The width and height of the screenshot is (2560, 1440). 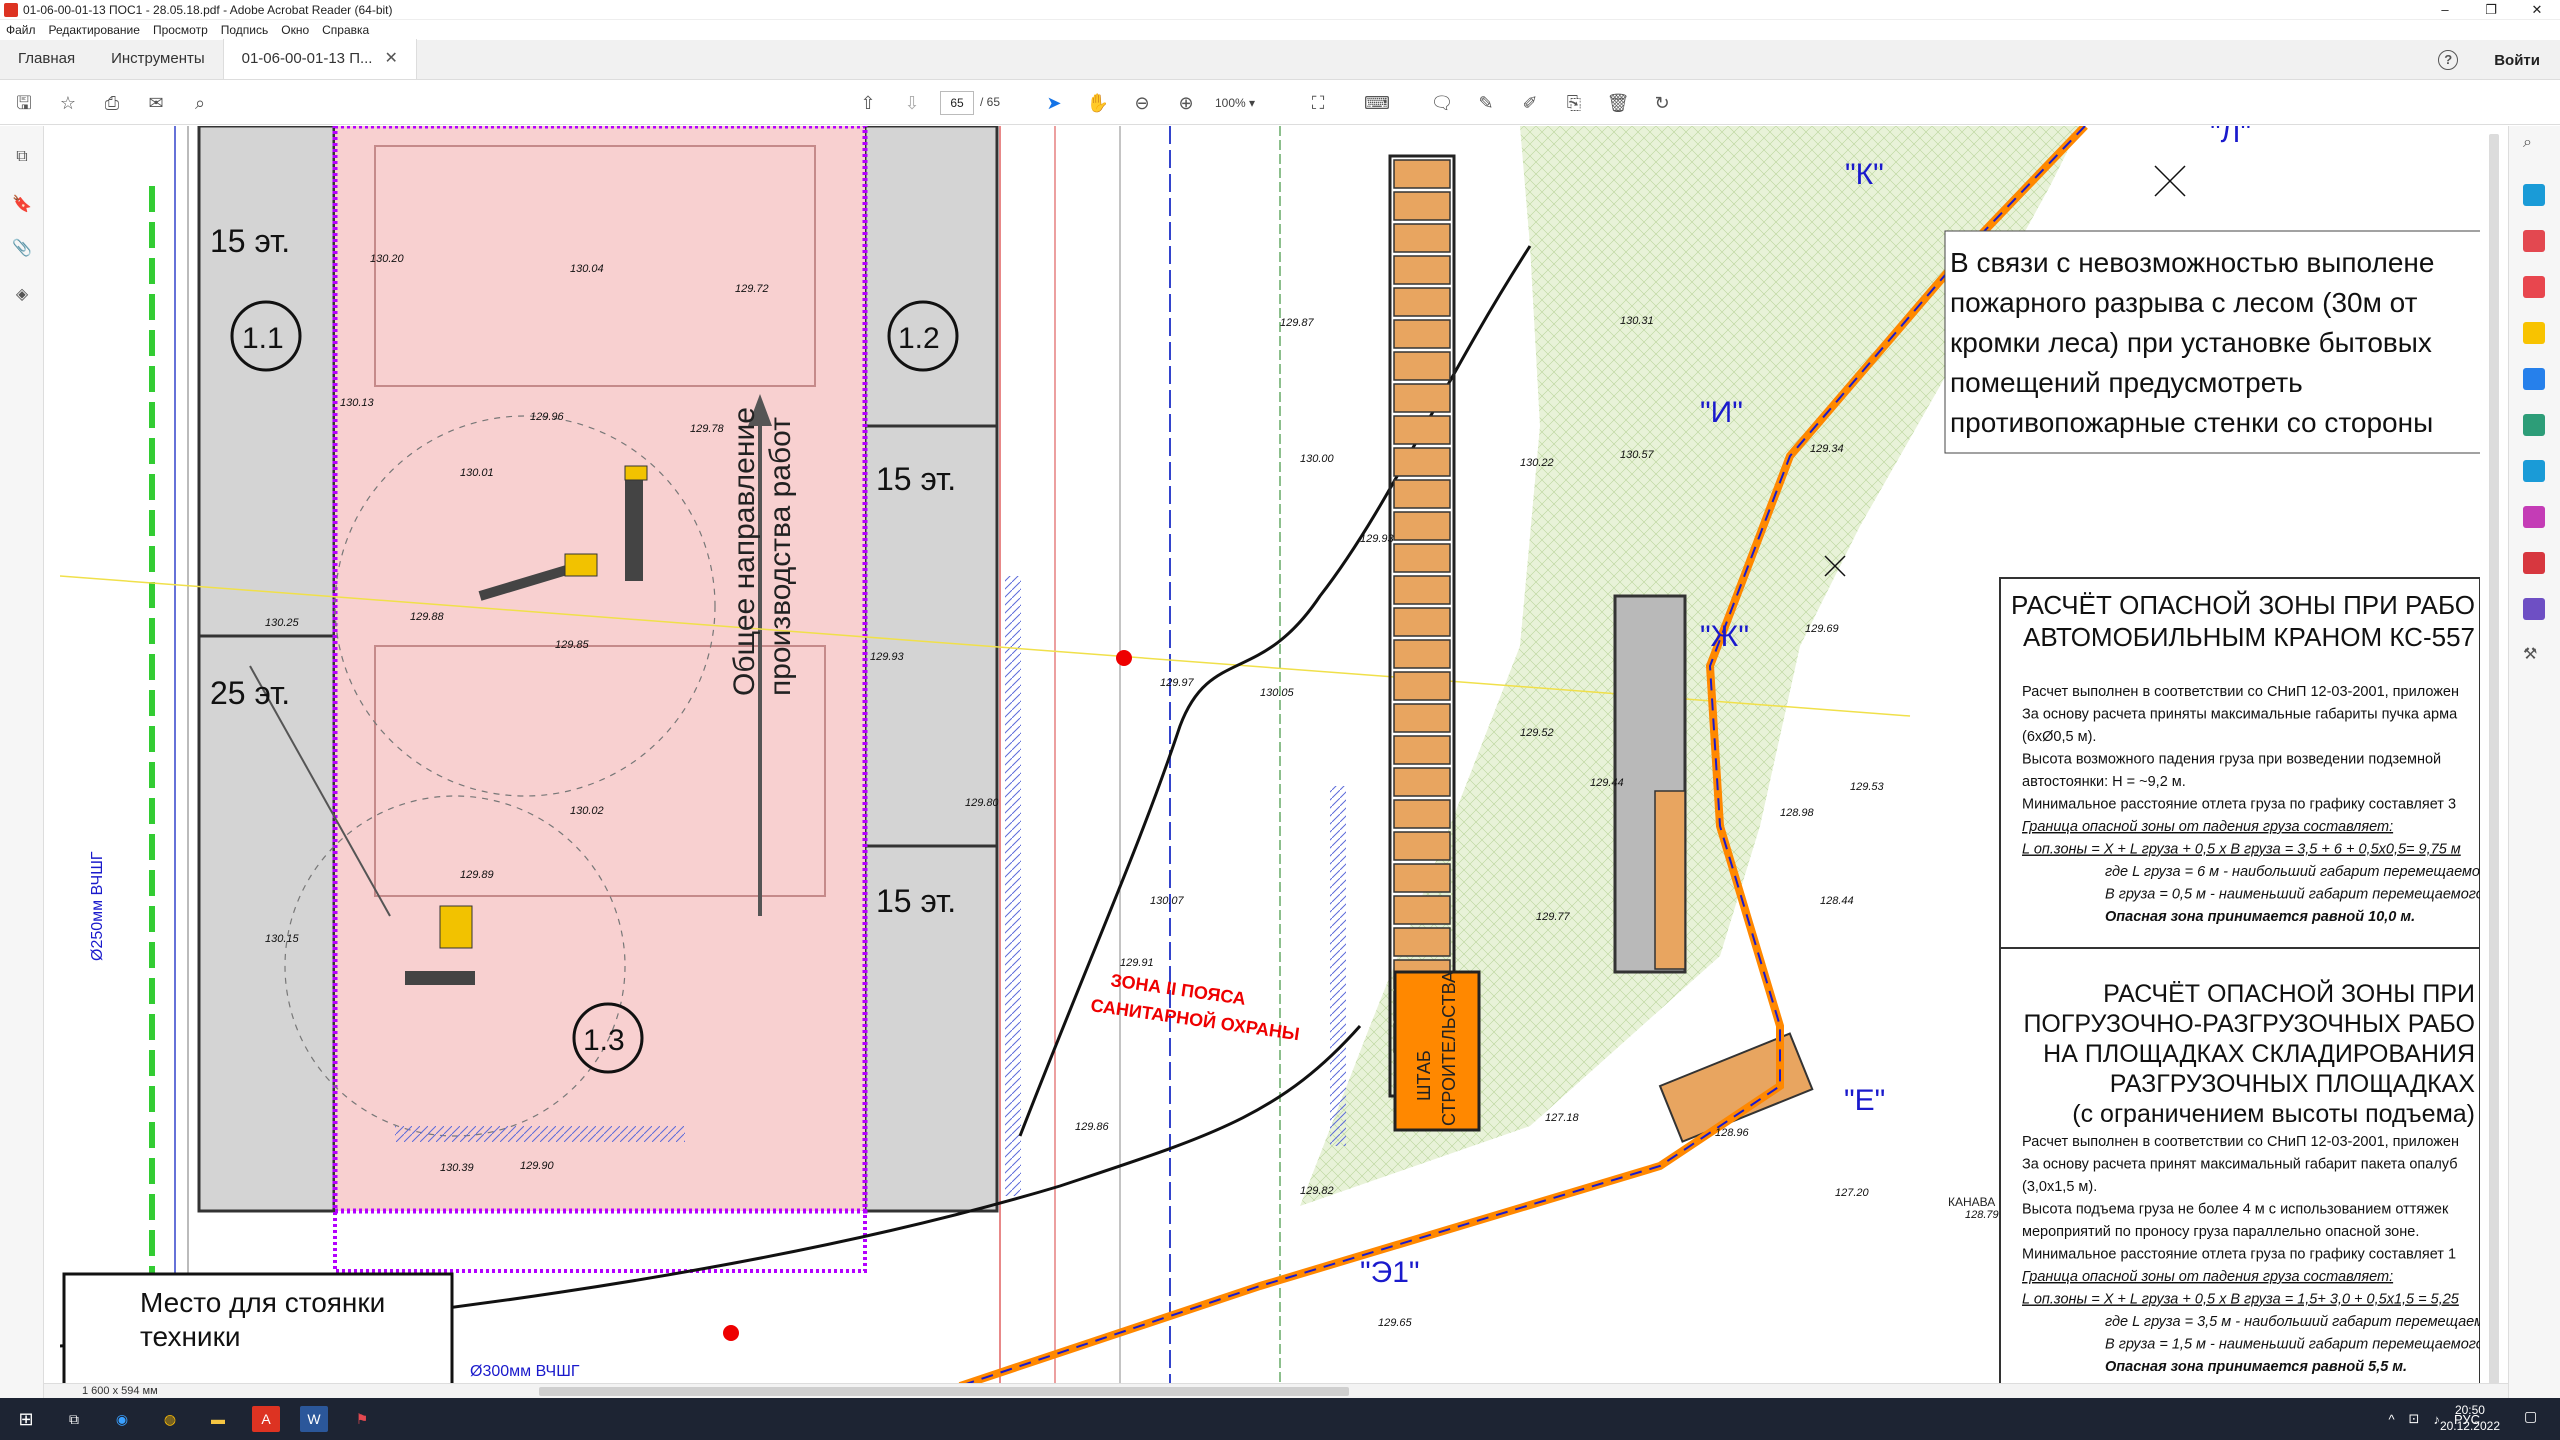 What do you see at coordinates (1142, 103) in the screenshot?
I see `zoom-out-icon: ⊖` at bounding box center [1142, 103].